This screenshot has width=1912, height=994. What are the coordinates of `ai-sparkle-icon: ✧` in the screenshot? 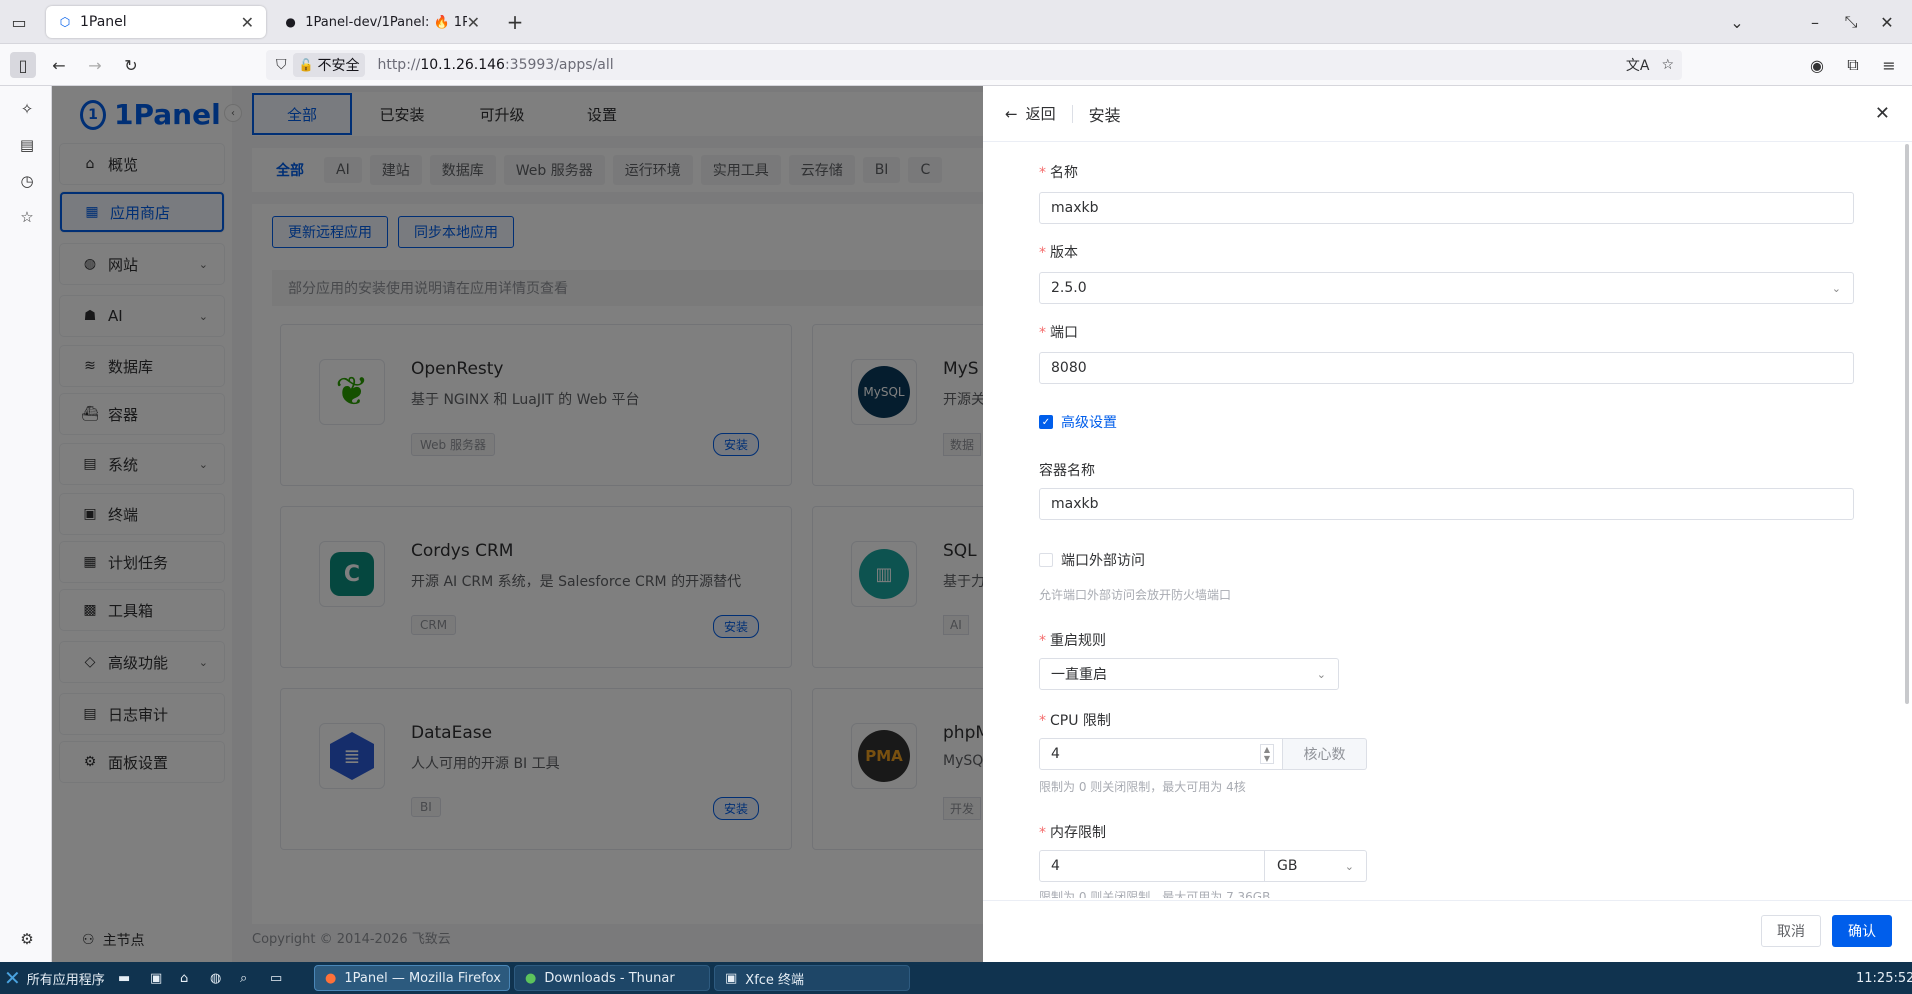 It's located at (27, 109).